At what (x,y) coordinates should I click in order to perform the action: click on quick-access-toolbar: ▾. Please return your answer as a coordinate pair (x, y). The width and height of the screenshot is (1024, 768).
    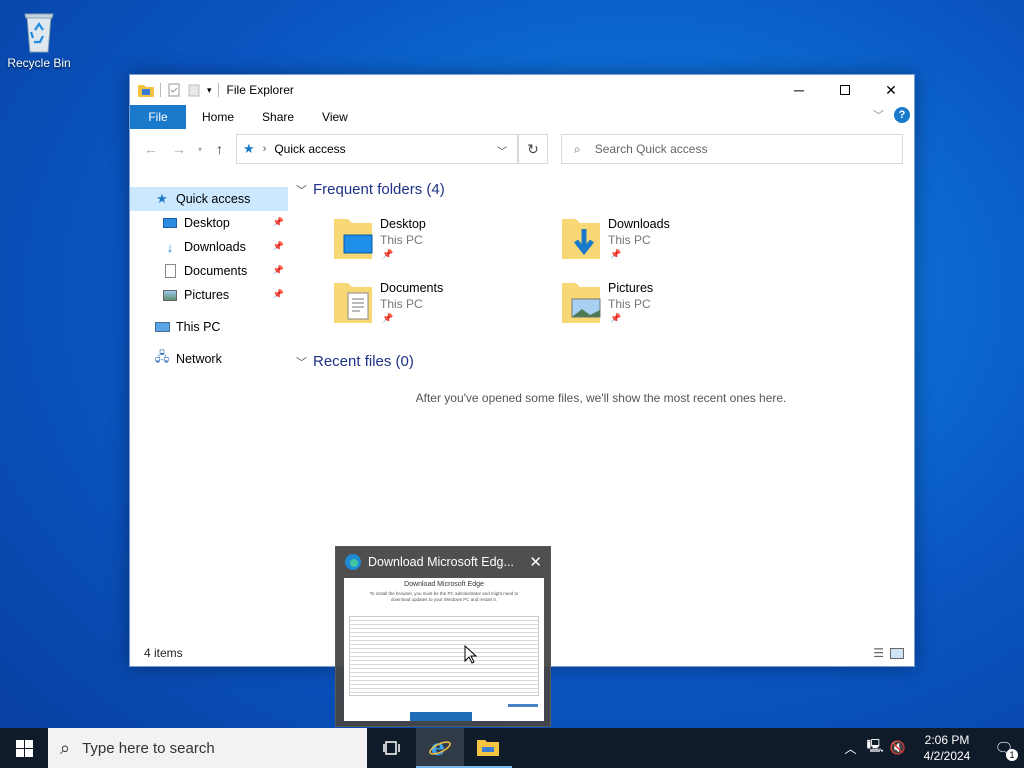
    Looking at the image, I should click on (174, 90).